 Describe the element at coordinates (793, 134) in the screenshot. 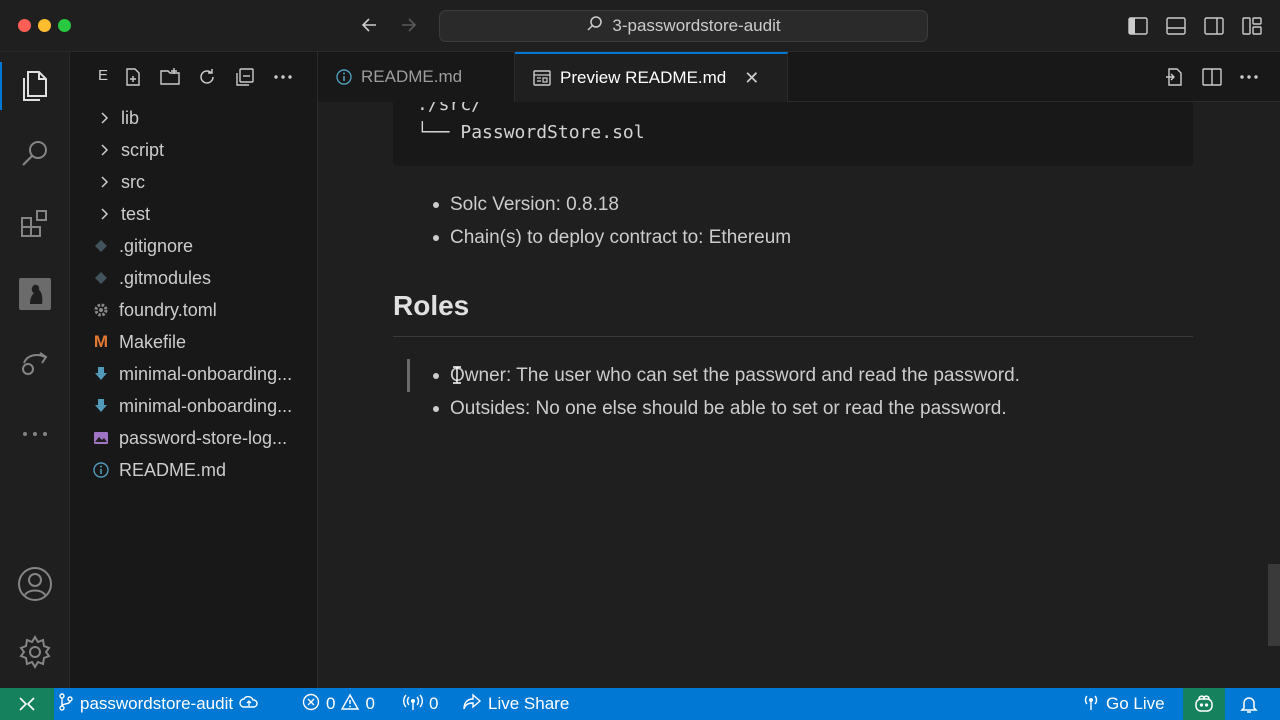

I see `code-block: ./src/ └── PasswordStore.sol` at that location.